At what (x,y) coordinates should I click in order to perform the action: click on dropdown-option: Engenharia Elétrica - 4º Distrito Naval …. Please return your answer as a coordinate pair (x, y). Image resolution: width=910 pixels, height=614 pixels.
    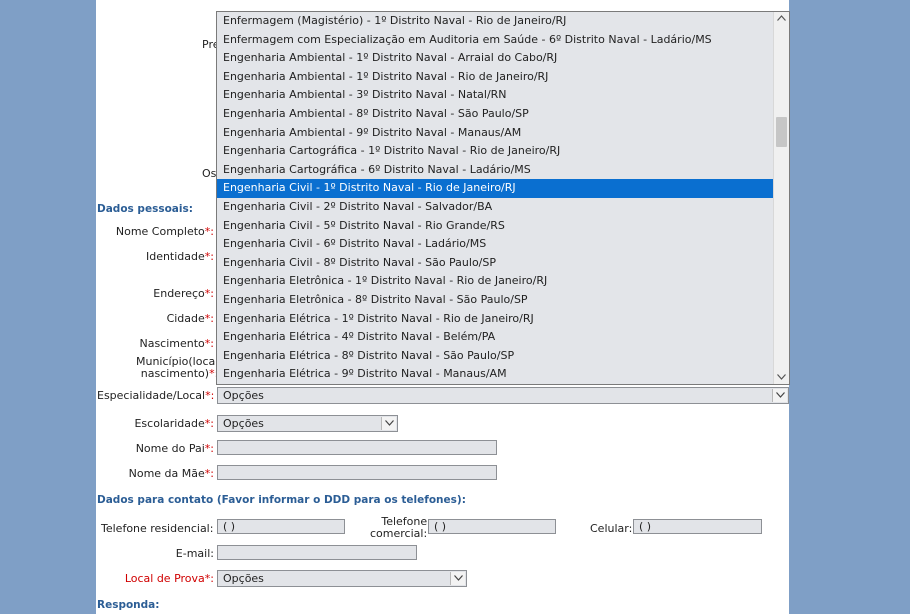
    Looking at the image, I should click on (503, 337).